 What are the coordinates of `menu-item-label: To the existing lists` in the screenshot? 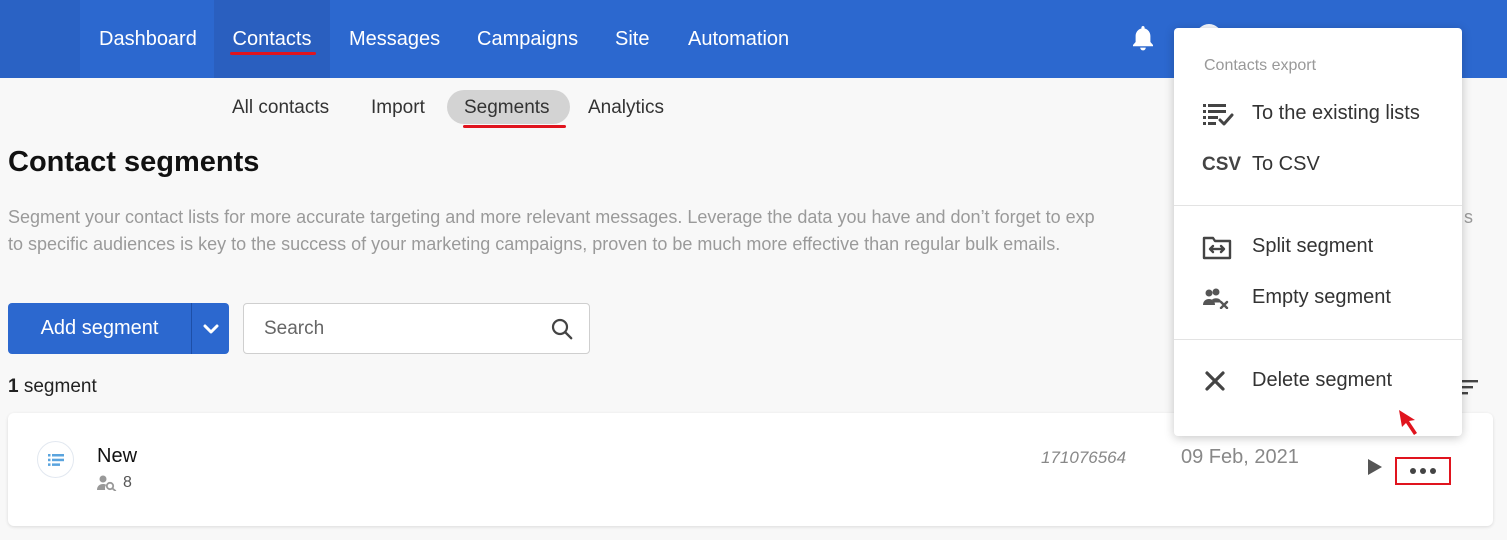 It's located at (1336, 113).